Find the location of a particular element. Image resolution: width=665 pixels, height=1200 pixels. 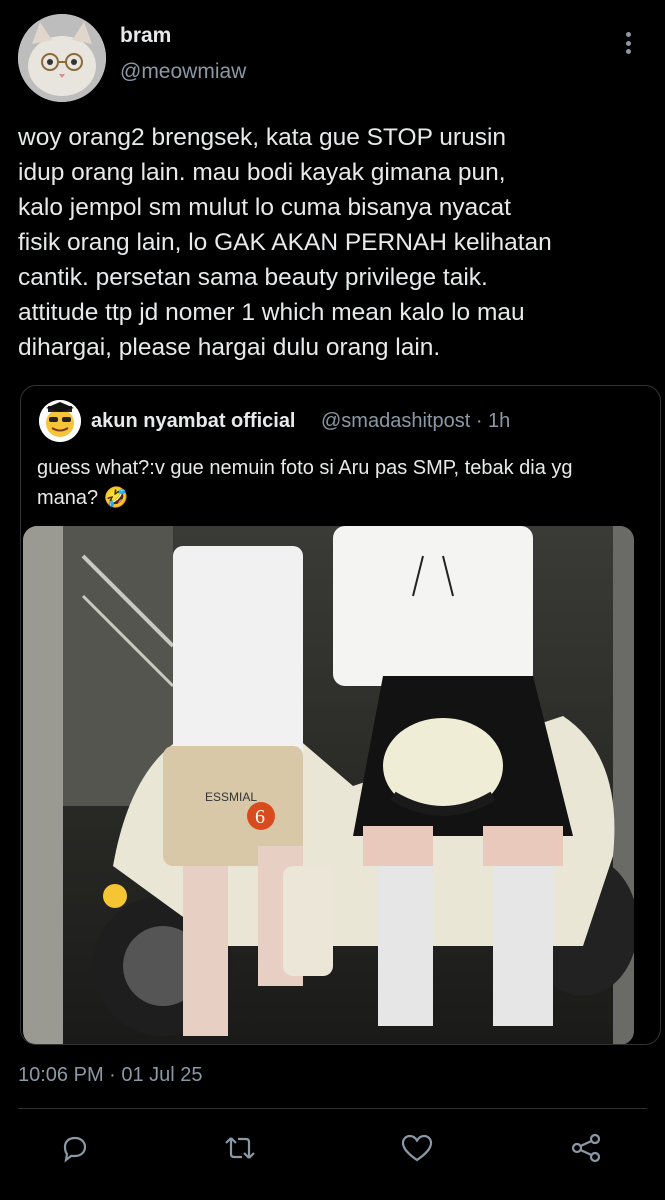

tweet-timestamp: 10:06 PM · 01 Jul 25 is located at coordinates (110, 1075).